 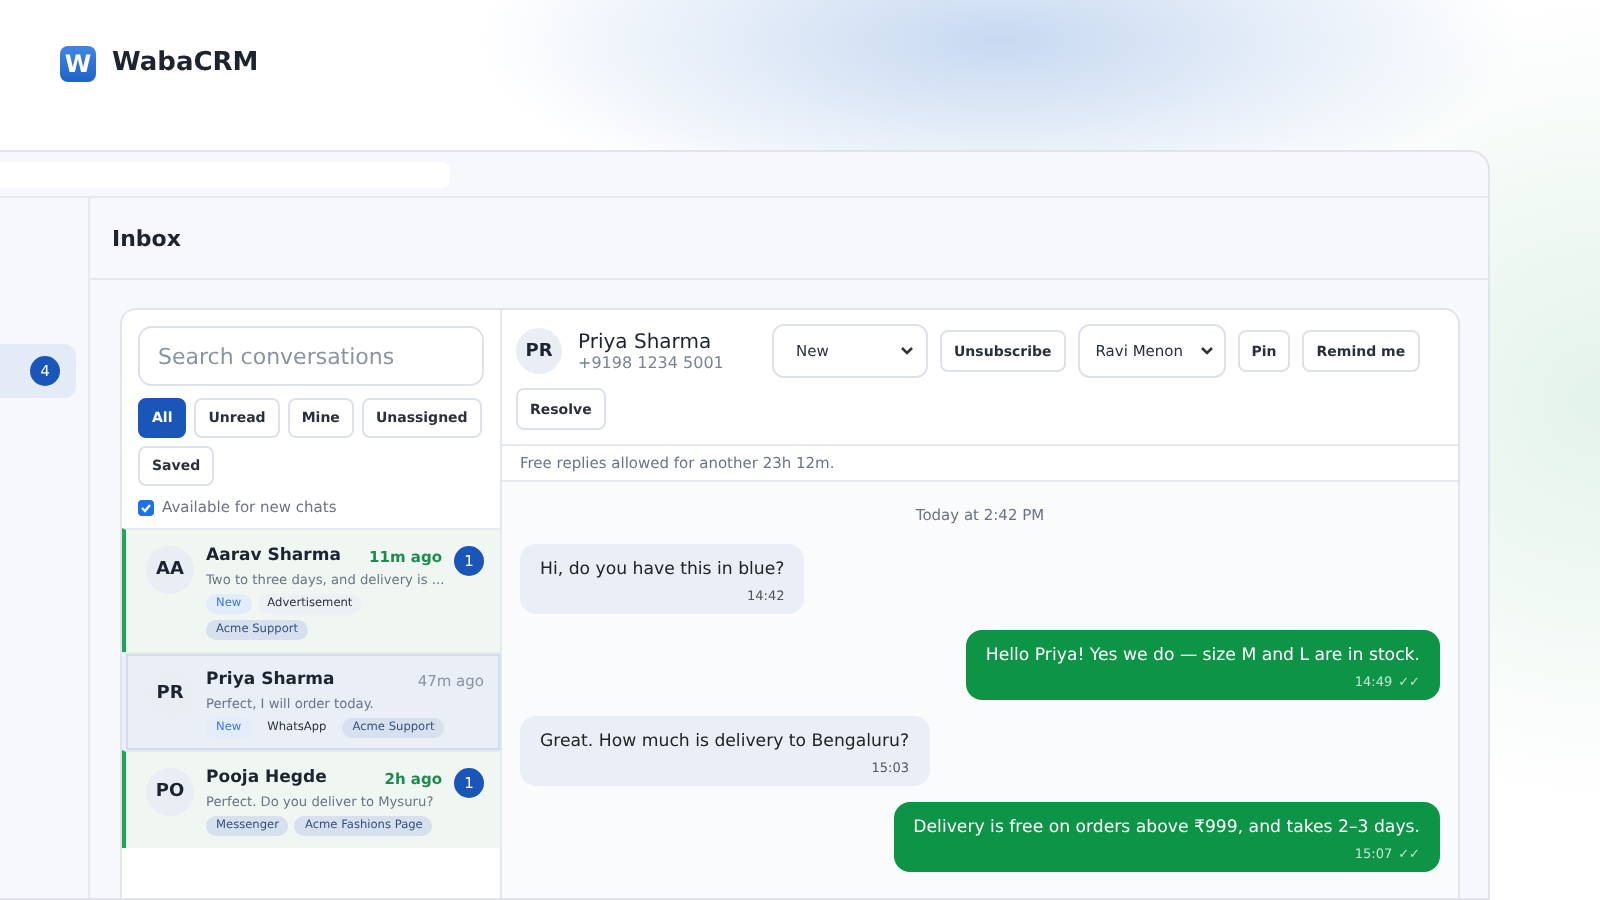 I want to click on contact-name: Pooja Hegde, so click(x=266, y=778).